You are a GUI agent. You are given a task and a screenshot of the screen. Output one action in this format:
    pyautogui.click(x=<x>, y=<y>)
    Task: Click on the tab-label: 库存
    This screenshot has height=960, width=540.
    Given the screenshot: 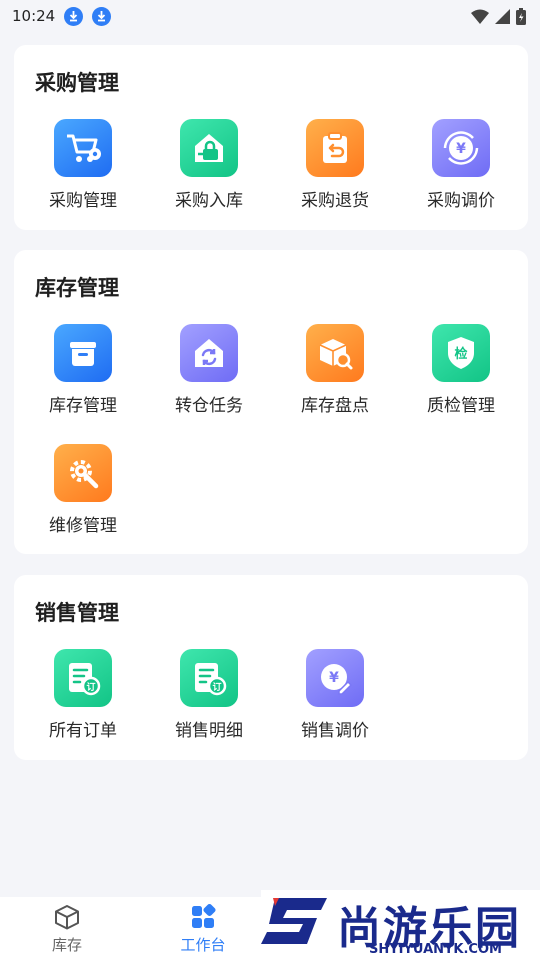 What is the action you would take?
    pyautogui.click(x=66, y=945)
    